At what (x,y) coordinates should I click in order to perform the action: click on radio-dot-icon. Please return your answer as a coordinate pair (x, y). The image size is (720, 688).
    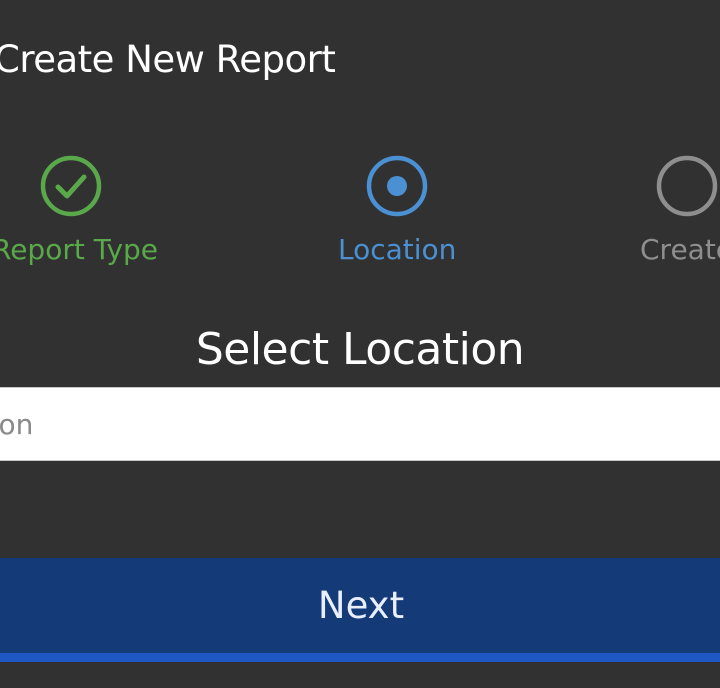
    Looking at the image, I should click on (397, 186).